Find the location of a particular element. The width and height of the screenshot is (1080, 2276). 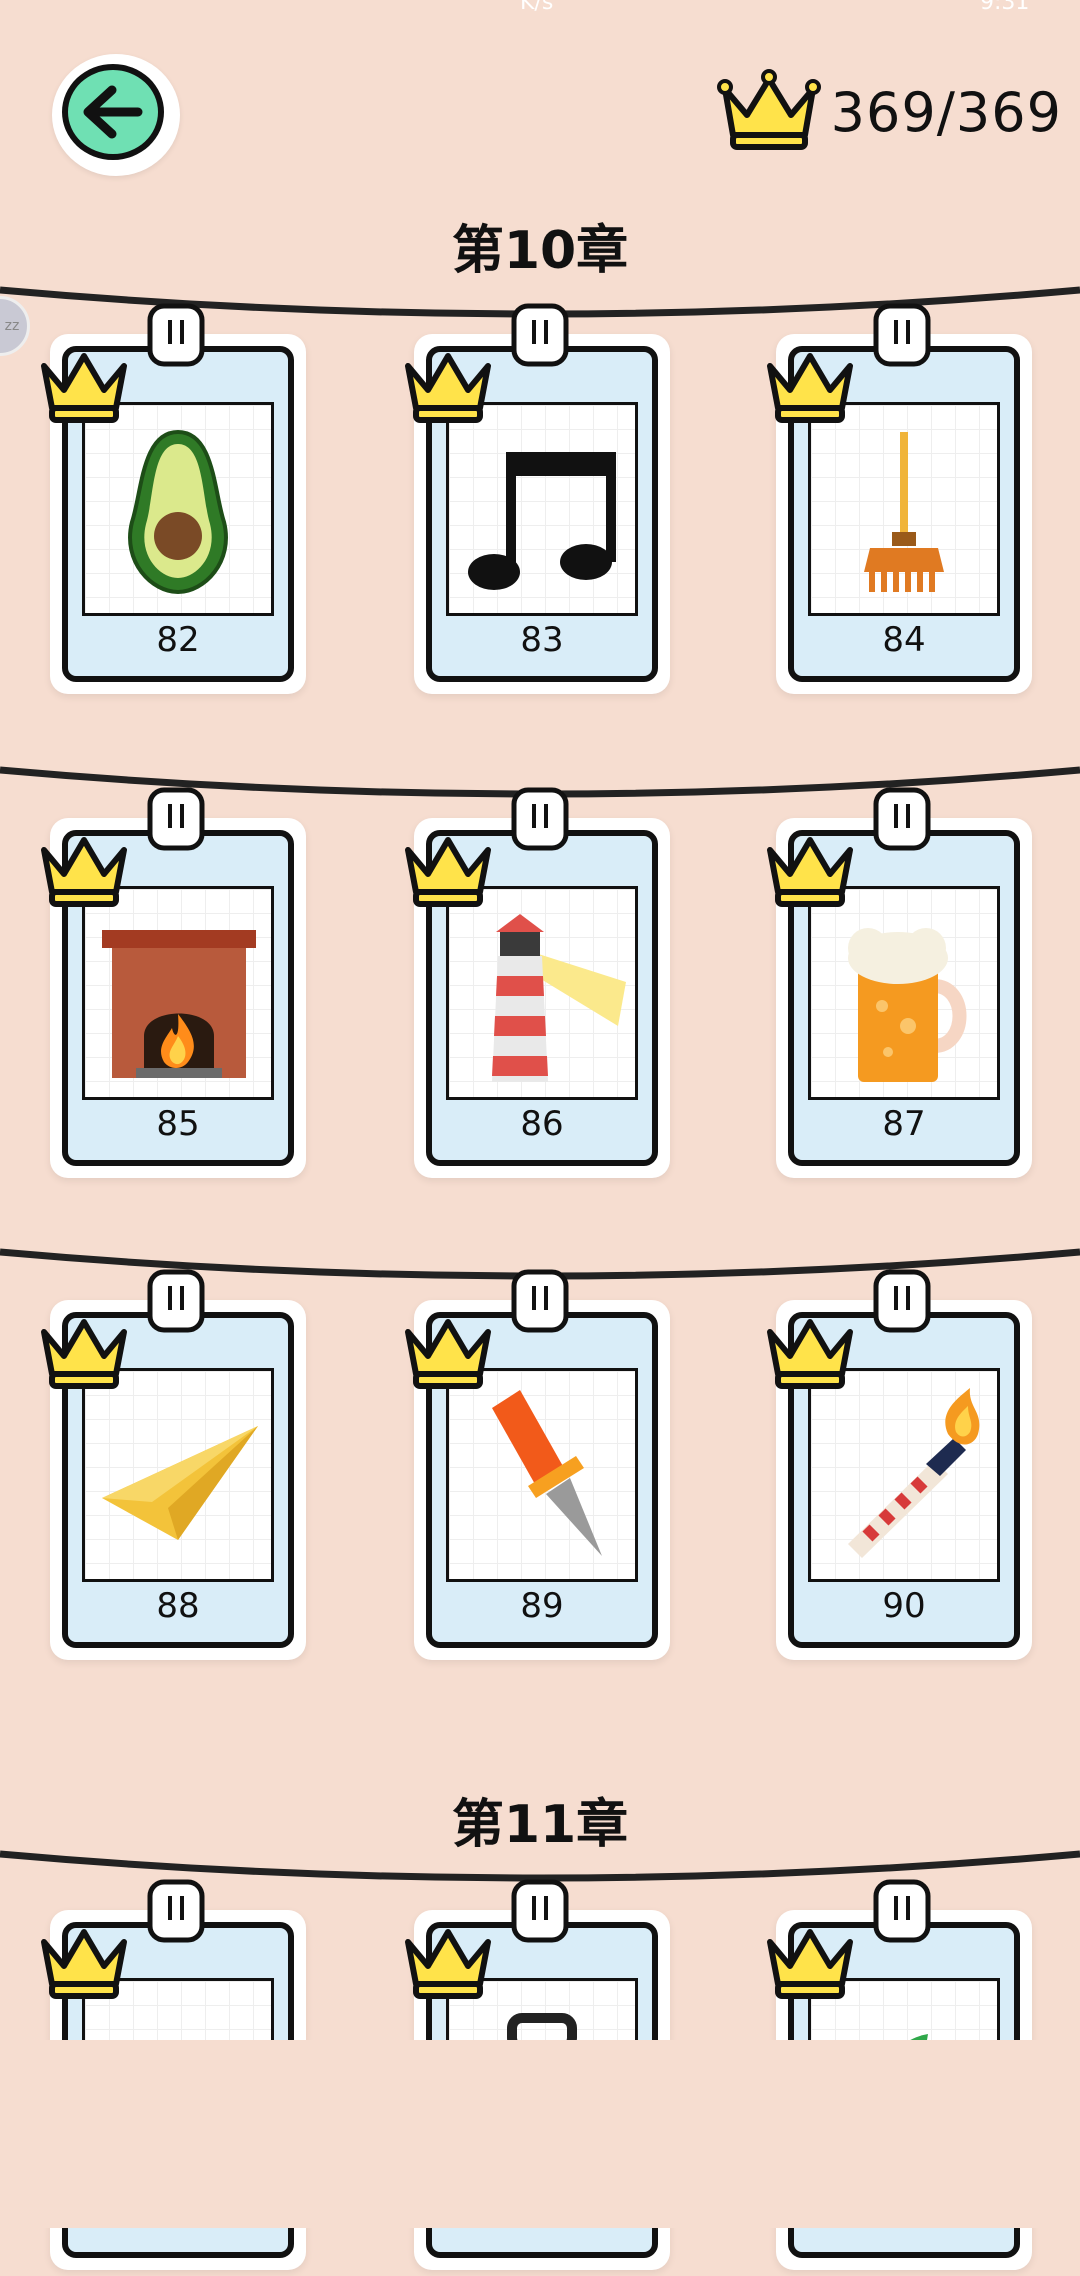

level-card-82: 82 is located at coordinates (176, 500).